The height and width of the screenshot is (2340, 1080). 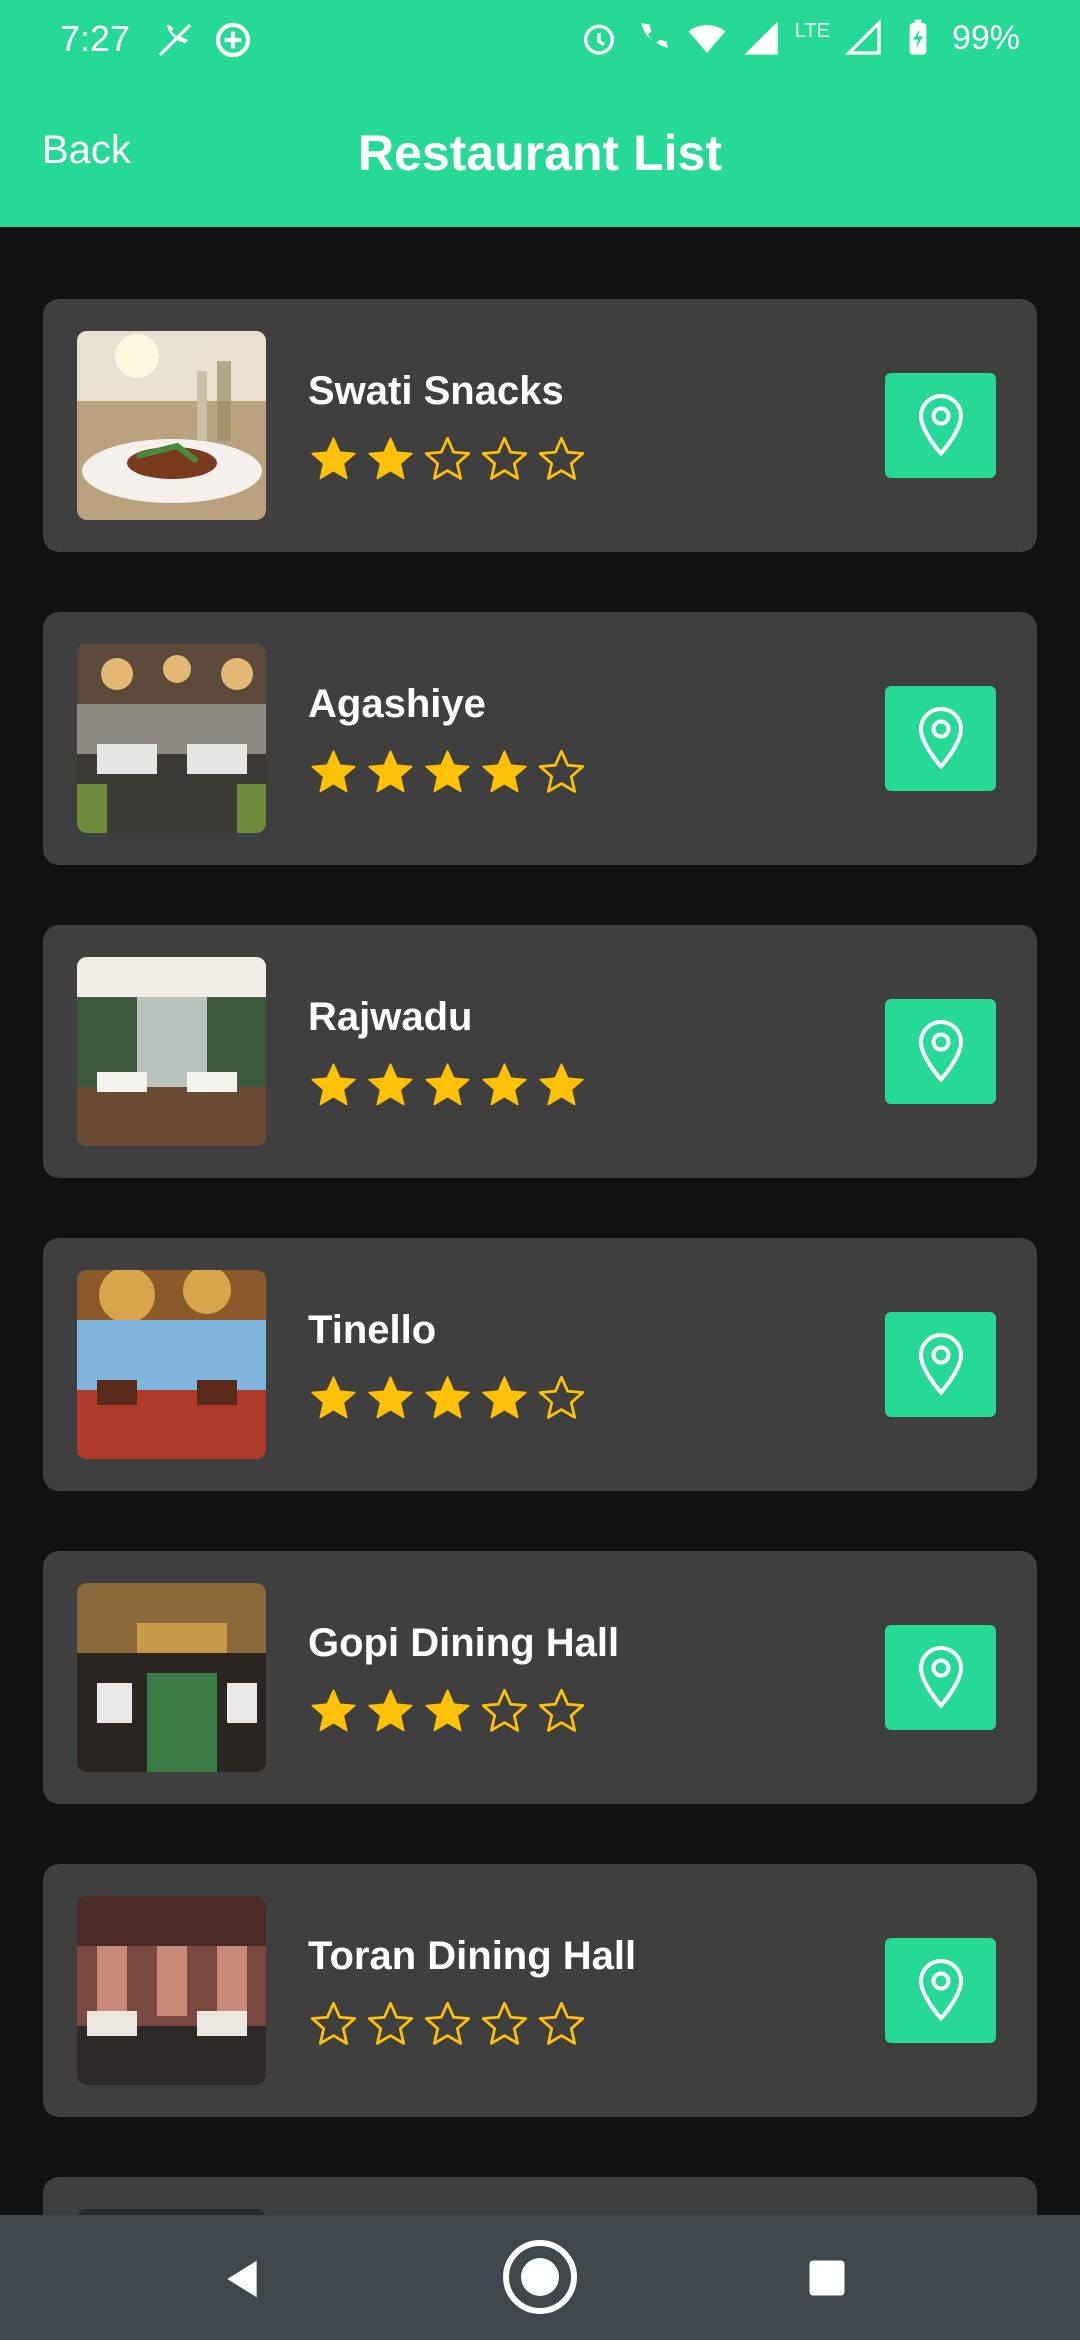 I want to click on app-bar: Back Restaurant List, so click(x=540, y=153).